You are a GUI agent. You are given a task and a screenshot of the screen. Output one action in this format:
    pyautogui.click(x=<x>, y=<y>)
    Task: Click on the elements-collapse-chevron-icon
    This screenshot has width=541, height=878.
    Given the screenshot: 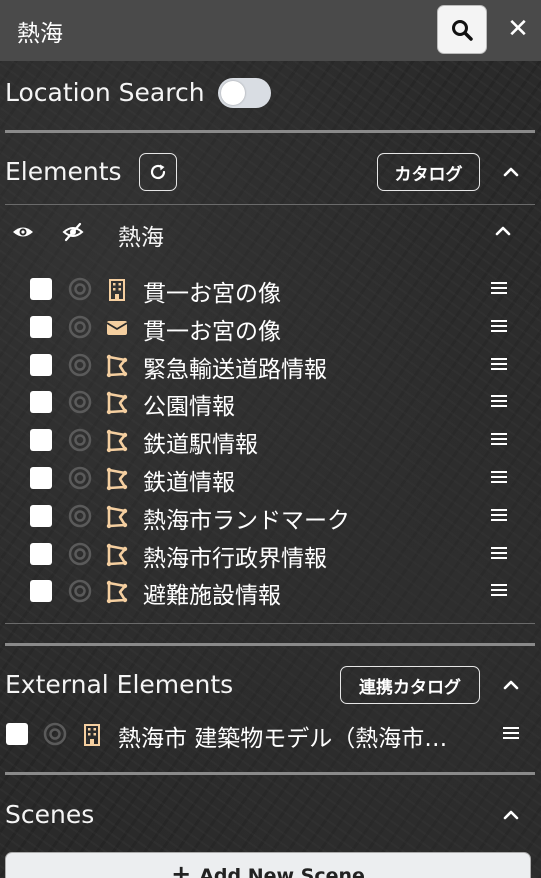 What is the action you would take?
    pyautogui.click(x=511, y=172)
    